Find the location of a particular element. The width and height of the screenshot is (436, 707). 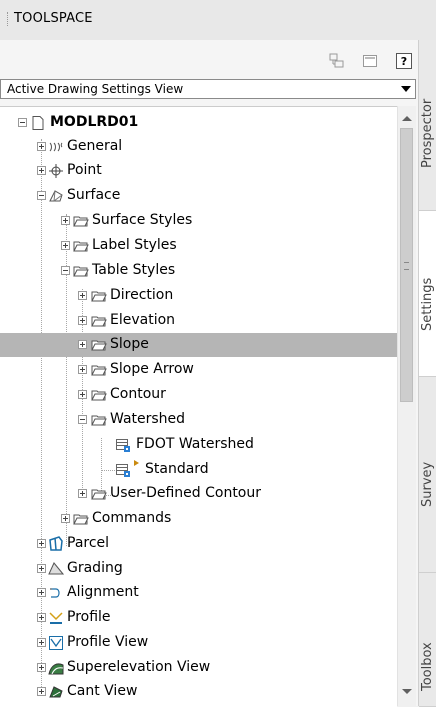

tree-label: Direction is located at coordinates (142, 295).